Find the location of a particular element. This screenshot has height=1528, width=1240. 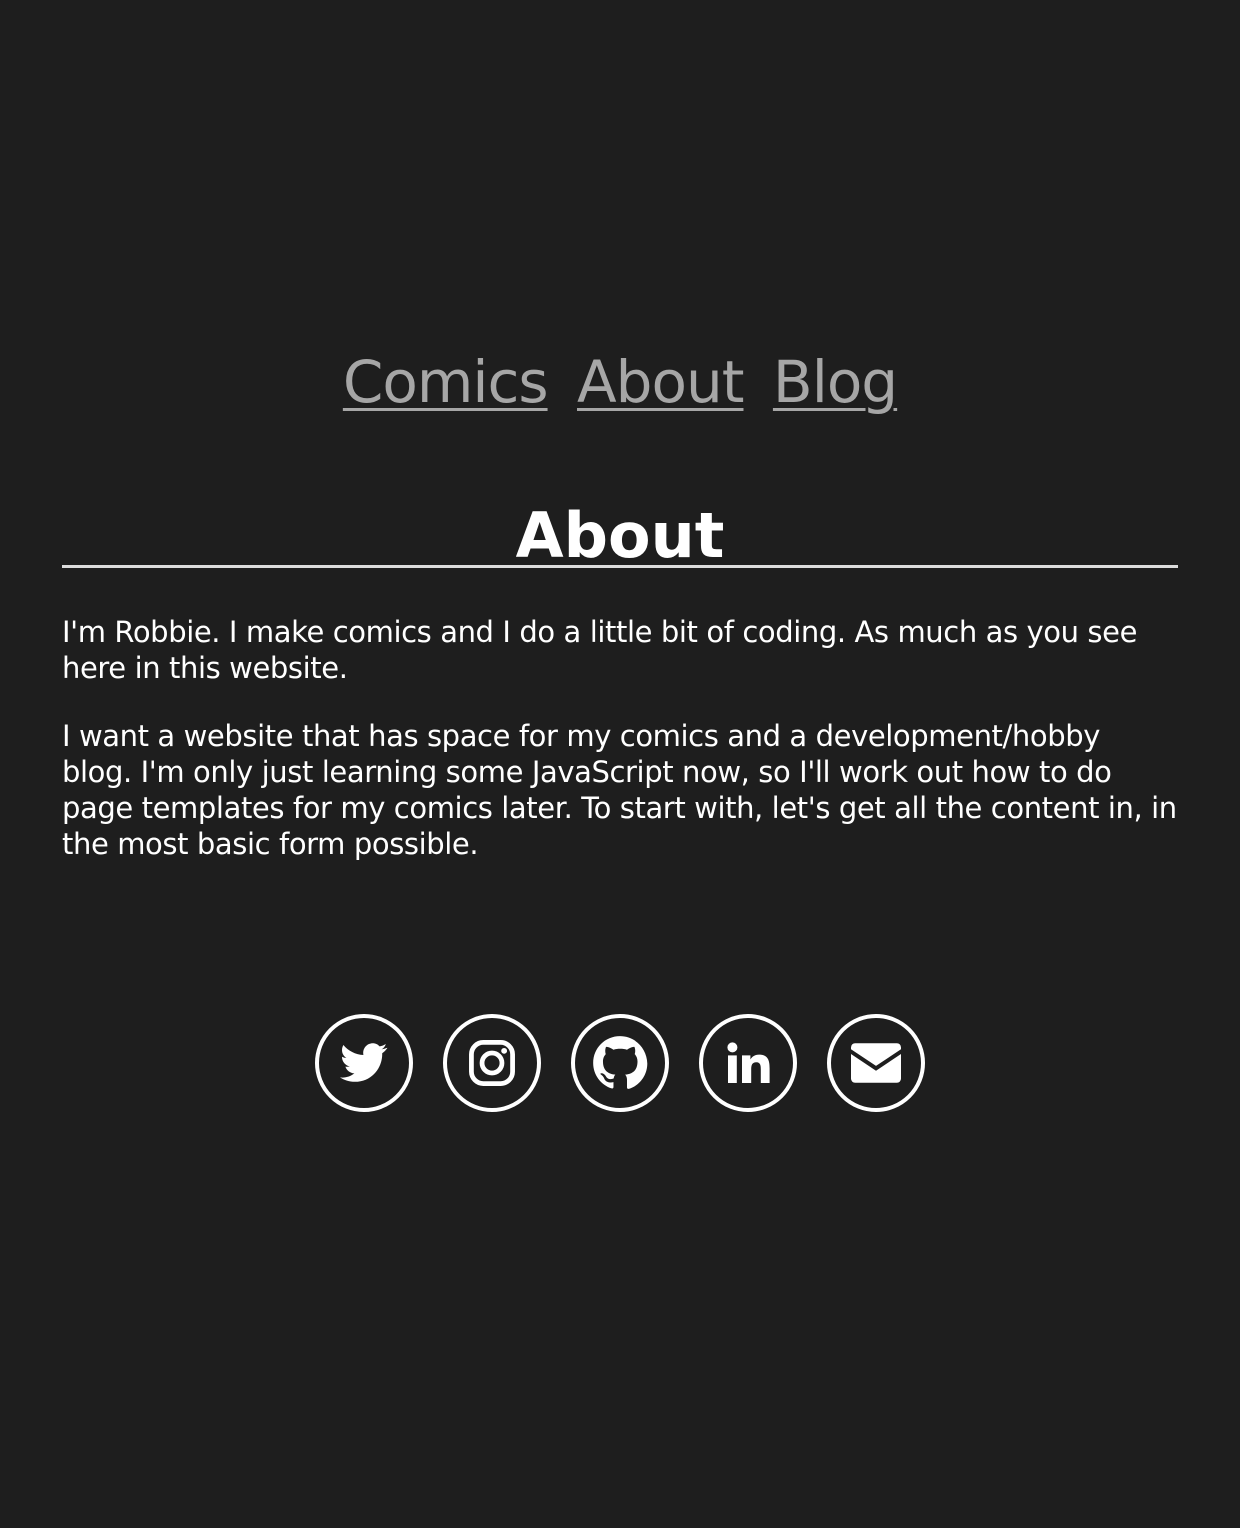

email-icon is located at coordinates (876, 1063).